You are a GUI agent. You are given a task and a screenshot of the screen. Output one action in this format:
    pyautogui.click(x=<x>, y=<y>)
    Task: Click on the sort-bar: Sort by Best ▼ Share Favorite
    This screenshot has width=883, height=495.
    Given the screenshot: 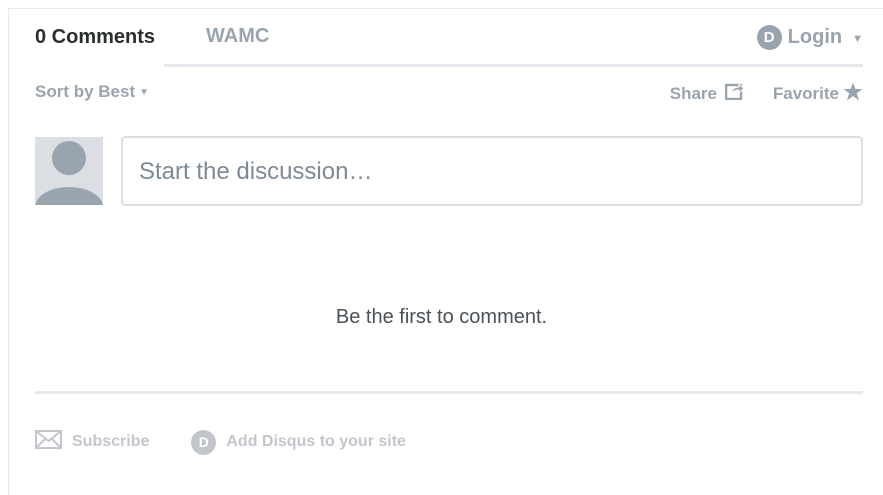 What is the action you would take?
    pyautogui.click(x=449, y=94)
    